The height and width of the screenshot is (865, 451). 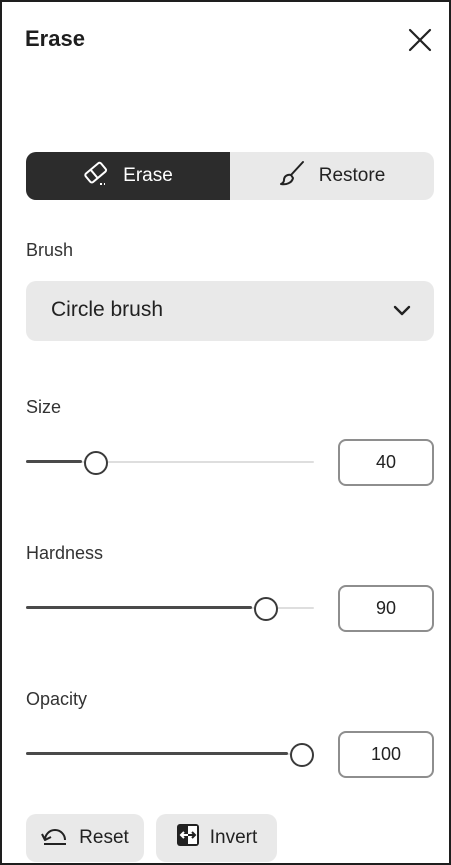 What do you see at coordinates (352, 175) in the screenshot?
I see `restore-mode-label: Restore` at bounding box center [352, 175].